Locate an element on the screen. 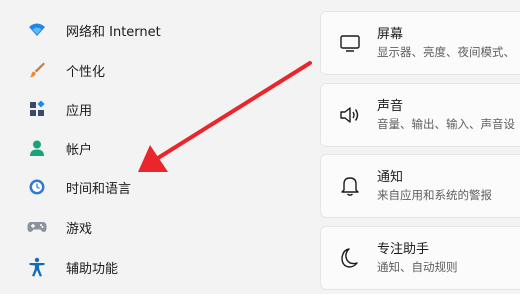 The width and height of the screenshot is (520, 294). sidebar-item-network: 网络和 Internet is located at coordinates (153, 30).